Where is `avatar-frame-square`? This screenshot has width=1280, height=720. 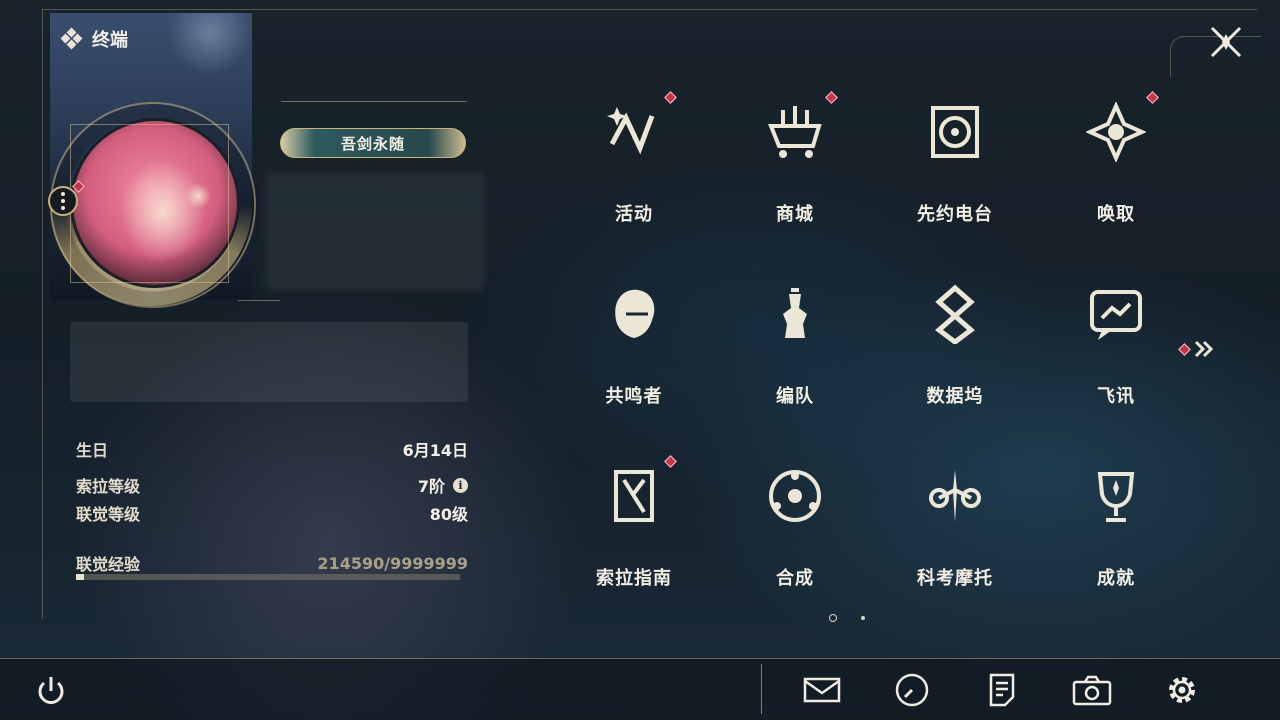
avatar-frame-square is located at coordinates (149, 203).